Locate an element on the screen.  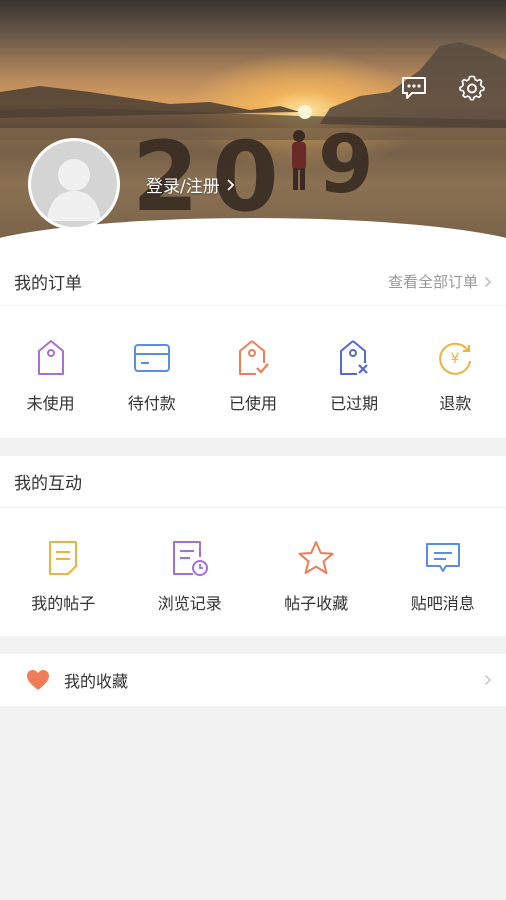
message-icon is located at coordinates (414, 88).